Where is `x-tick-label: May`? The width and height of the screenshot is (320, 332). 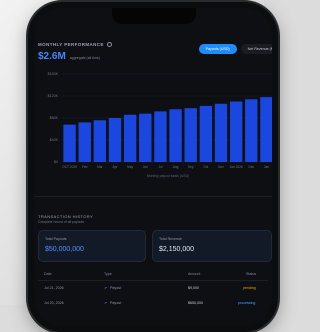
x-tick-label: May is located at coordinates (130, 167).